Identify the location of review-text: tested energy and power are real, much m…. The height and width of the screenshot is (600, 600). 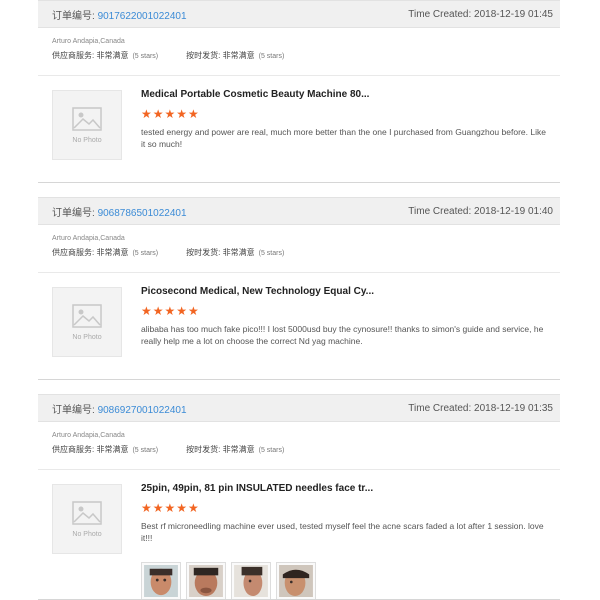
(343, 138).